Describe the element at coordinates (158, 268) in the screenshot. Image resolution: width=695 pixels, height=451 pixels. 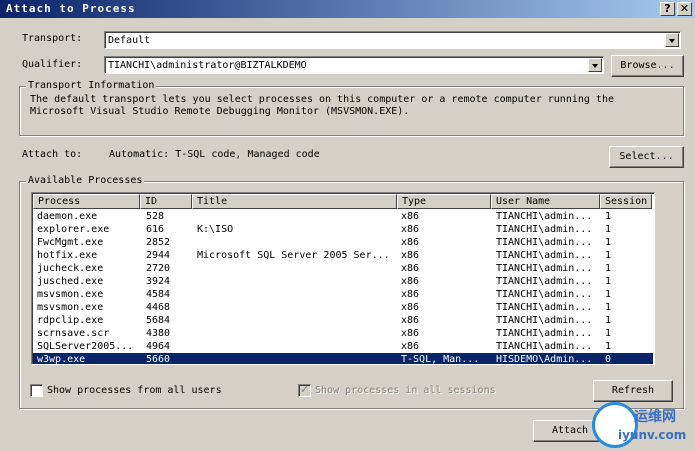
I see `cell-id: 2720` at that location.